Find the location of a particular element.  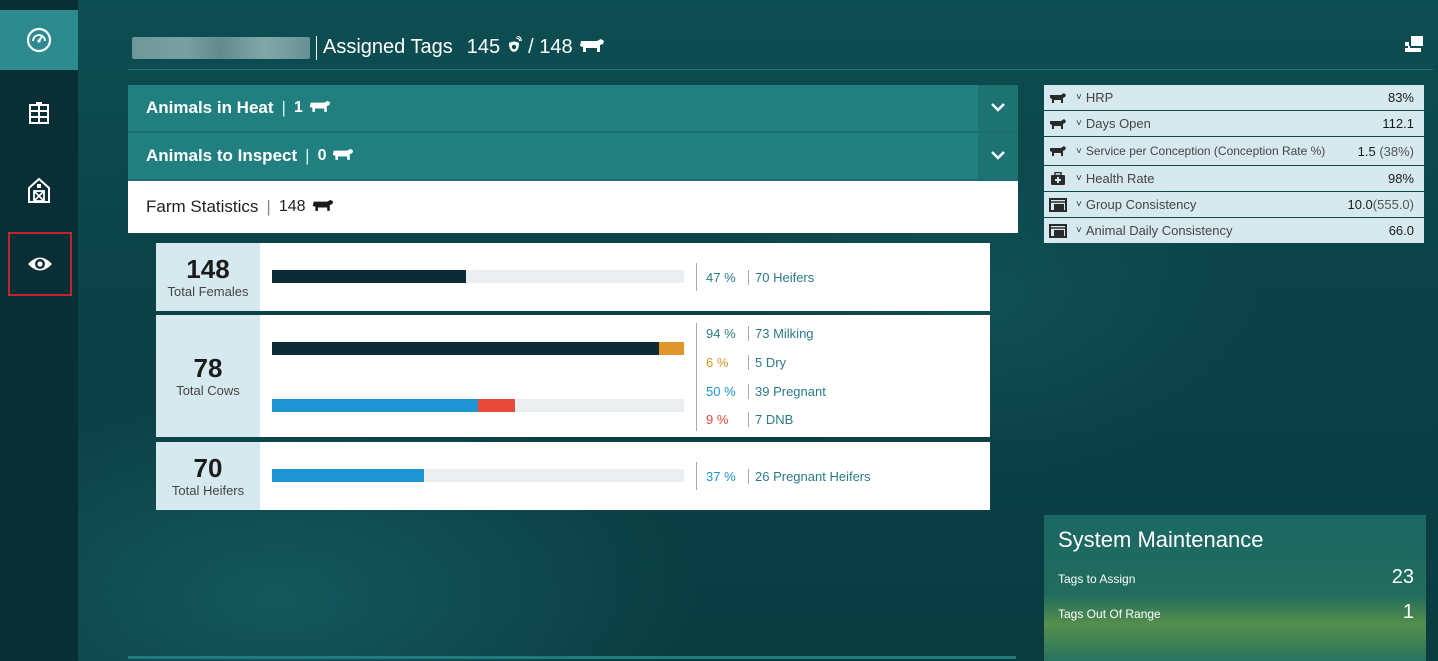

panel-bottom-border is located at coordinates (572, 657).